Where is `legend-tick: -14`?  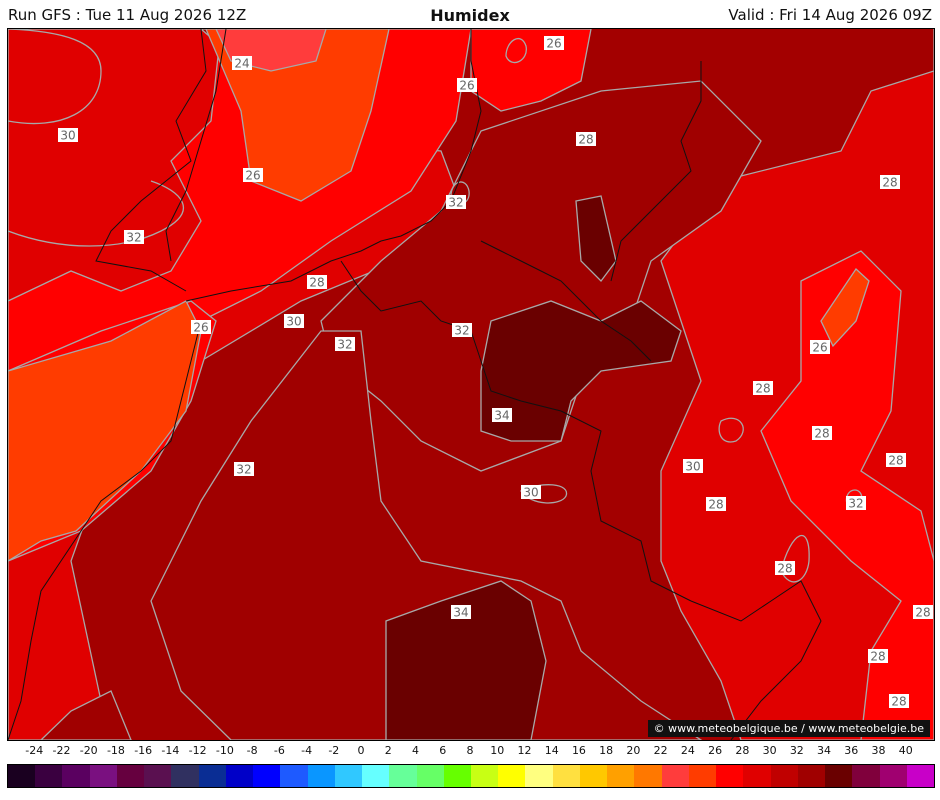 legend-tick: -14 is located at coordinates (170, 750).